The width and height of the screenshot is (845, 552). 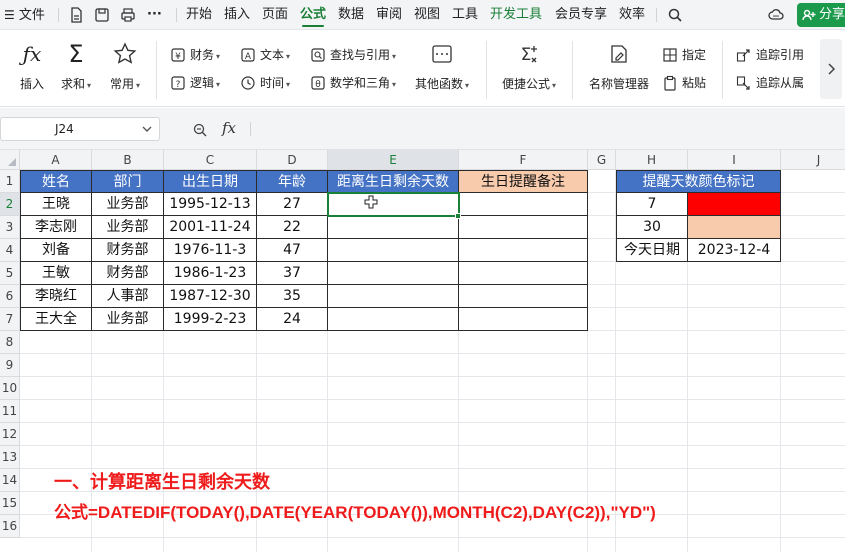 What do you see at coordinates (56, 227) in the screenshot?
I see `cell-name: 李志刚` at bounding box center [56, 227].